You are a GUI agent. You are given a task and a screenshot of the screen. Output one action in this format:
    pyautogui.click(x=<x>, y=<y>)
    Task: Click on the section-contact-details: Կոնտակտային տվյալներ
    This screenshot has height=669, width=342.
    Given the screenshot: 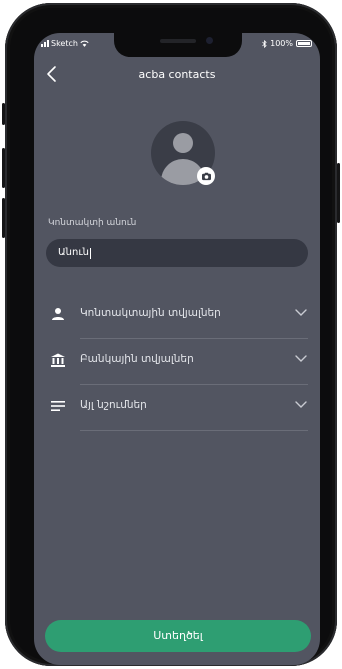 What is the action you would take?
    pyautogui.click(x=177, y=316)
    